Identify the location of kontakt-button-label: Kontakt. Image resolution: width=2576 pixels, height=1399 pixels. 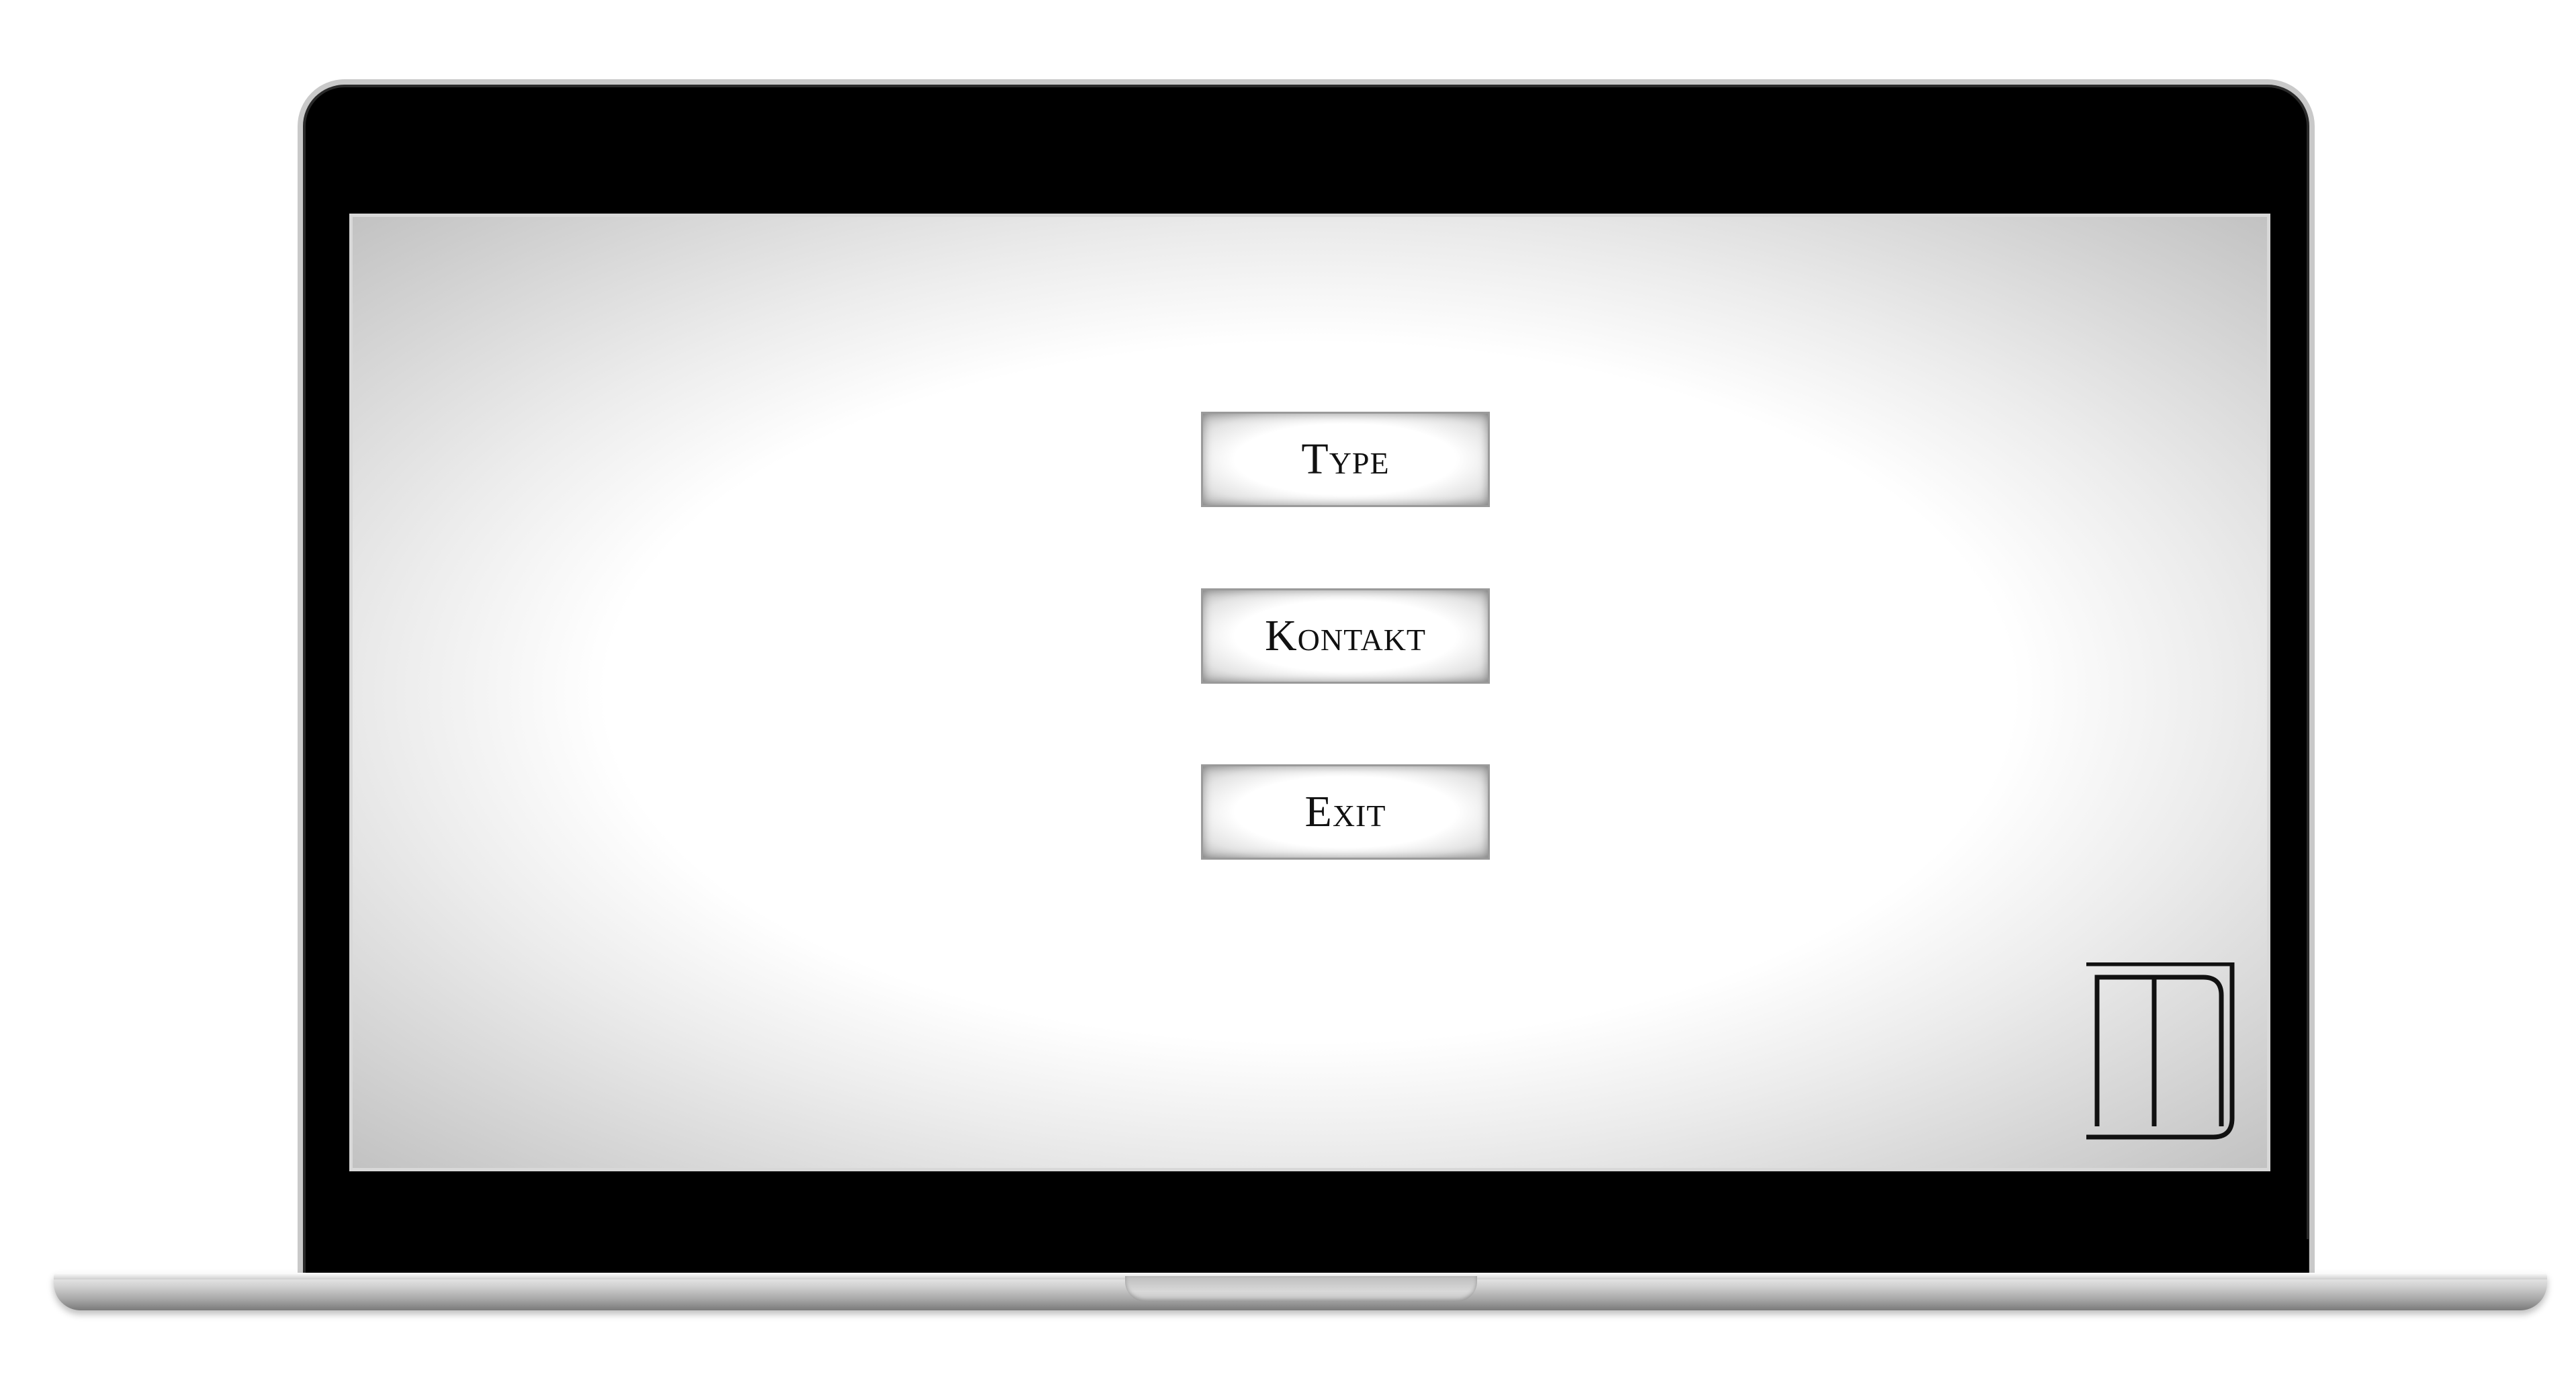
(1346, 635).